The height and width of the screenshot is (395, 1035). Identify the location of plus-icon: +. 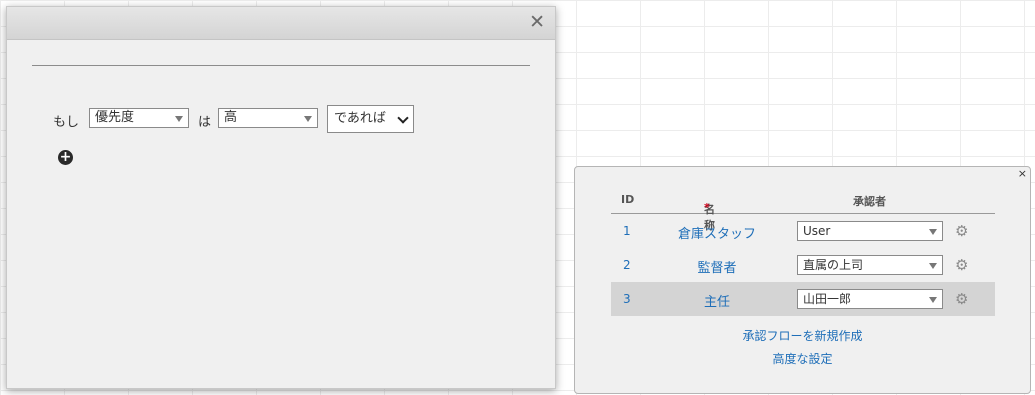
(65, 157).